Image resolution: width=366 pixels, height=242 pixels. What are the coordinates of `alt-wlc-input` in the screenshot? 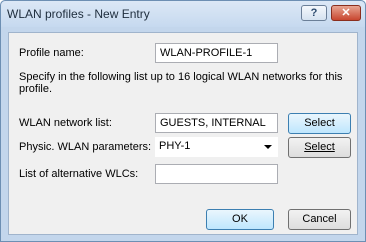 It's located at (216, 174).